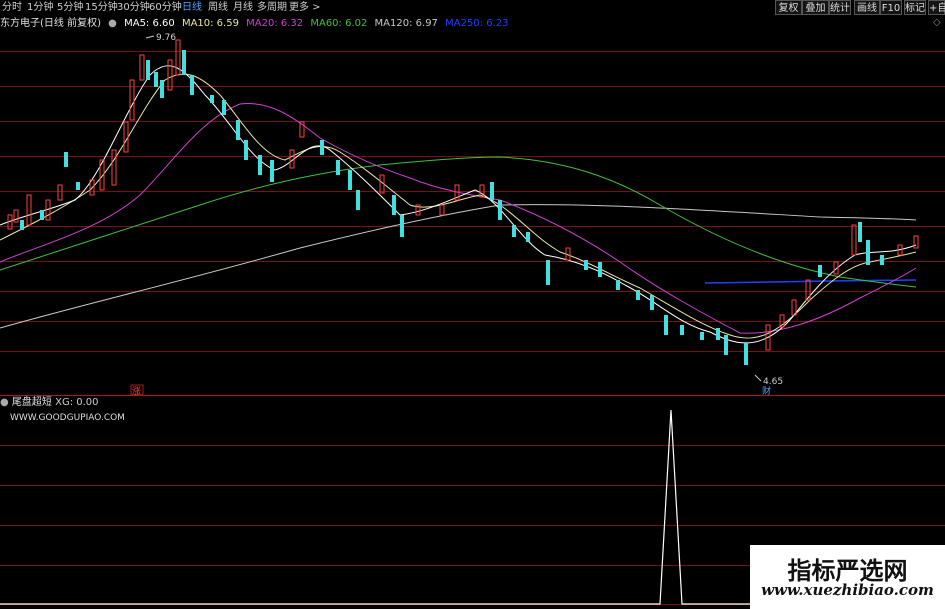 This screenshot has height=609, width=945. I want to click on indicator-title: 尾盘超短, so click(31, 402).